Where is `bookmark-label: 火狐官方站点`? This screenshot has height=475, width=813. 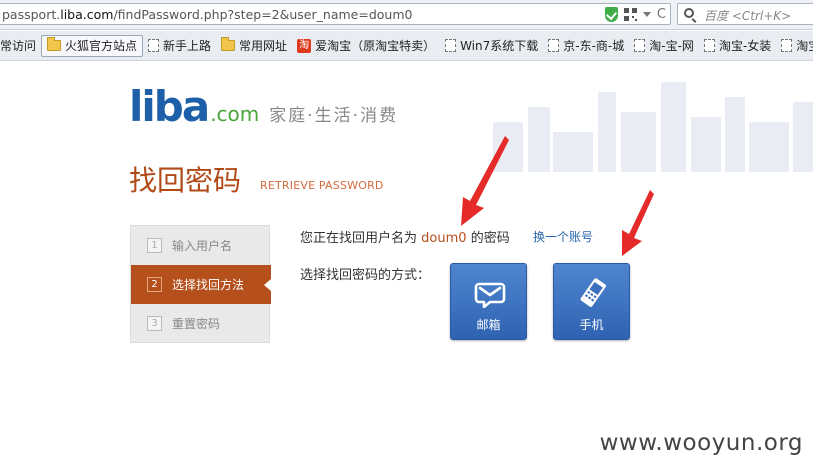
bookmark-label: 火狐官方站点 is located at coordinates (101, 46).